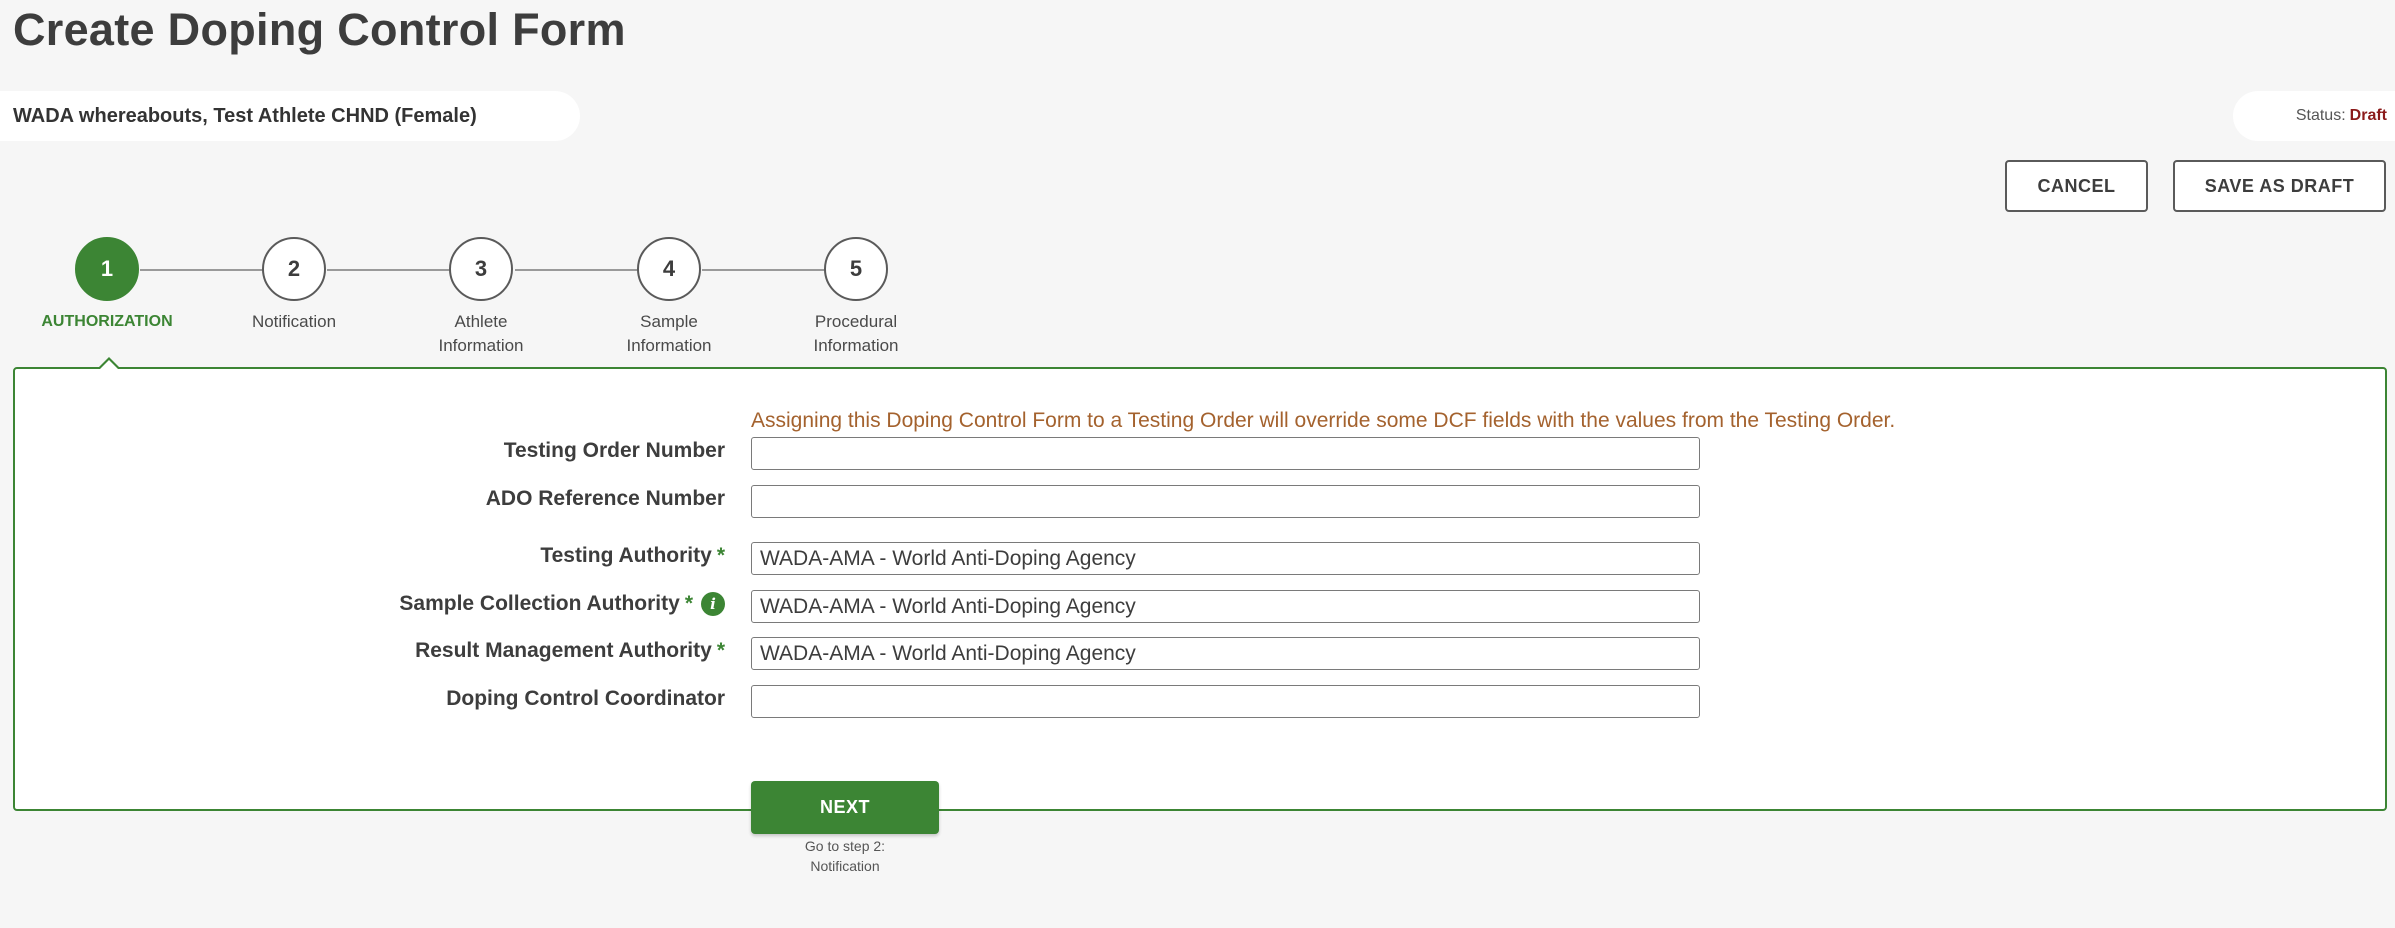  I want to click on status-indicator: Status: Draft, so click(2314, 116).